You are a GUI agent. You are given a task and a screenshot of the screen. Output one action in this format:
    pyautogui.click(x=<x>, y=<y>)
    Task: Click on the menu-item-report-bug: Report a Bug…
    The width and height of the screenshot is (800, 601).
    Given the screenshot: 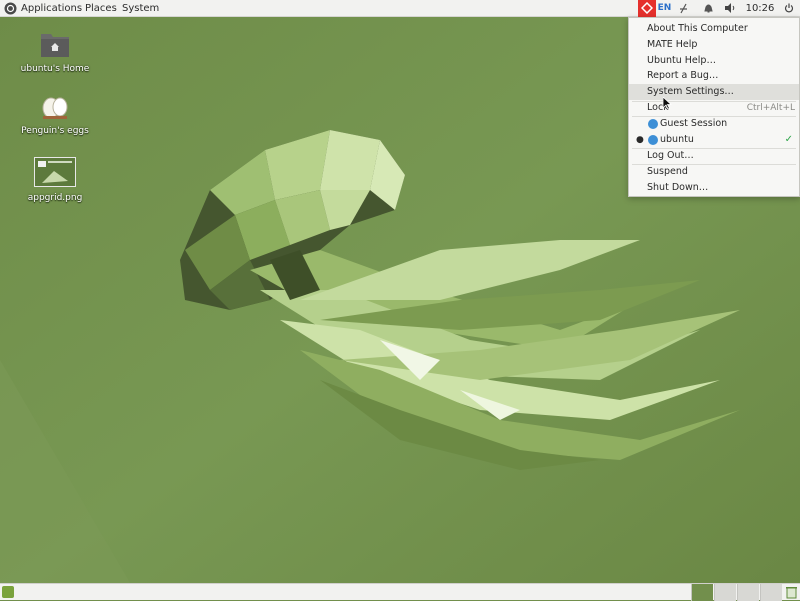 What is the action you would take?
    pyautogui.click(x=714, y=76)
    